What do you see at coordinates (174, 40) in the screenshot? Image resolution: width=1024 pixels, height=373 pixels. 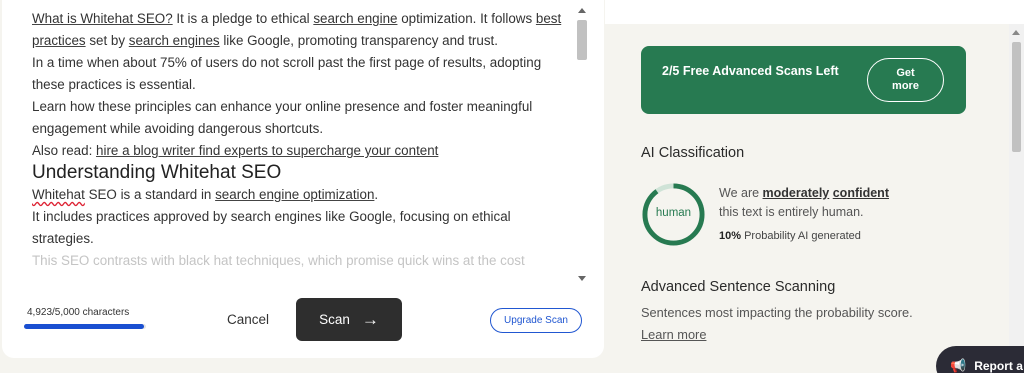 I see `link-search-engines: search engines` at bounding box center [174, 40].